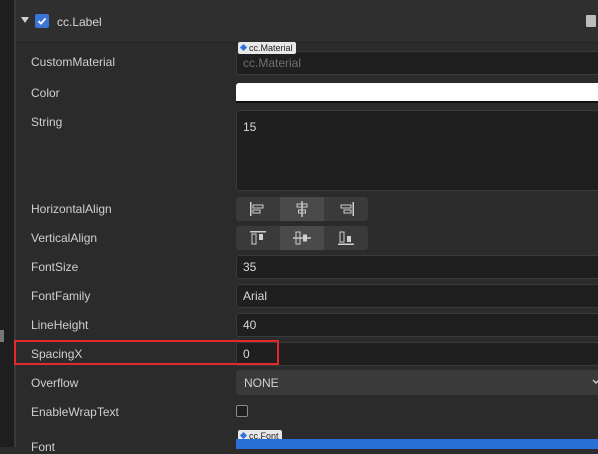  I want to click on custommaterial-placeholder: cc.Material, so click(272, 63).